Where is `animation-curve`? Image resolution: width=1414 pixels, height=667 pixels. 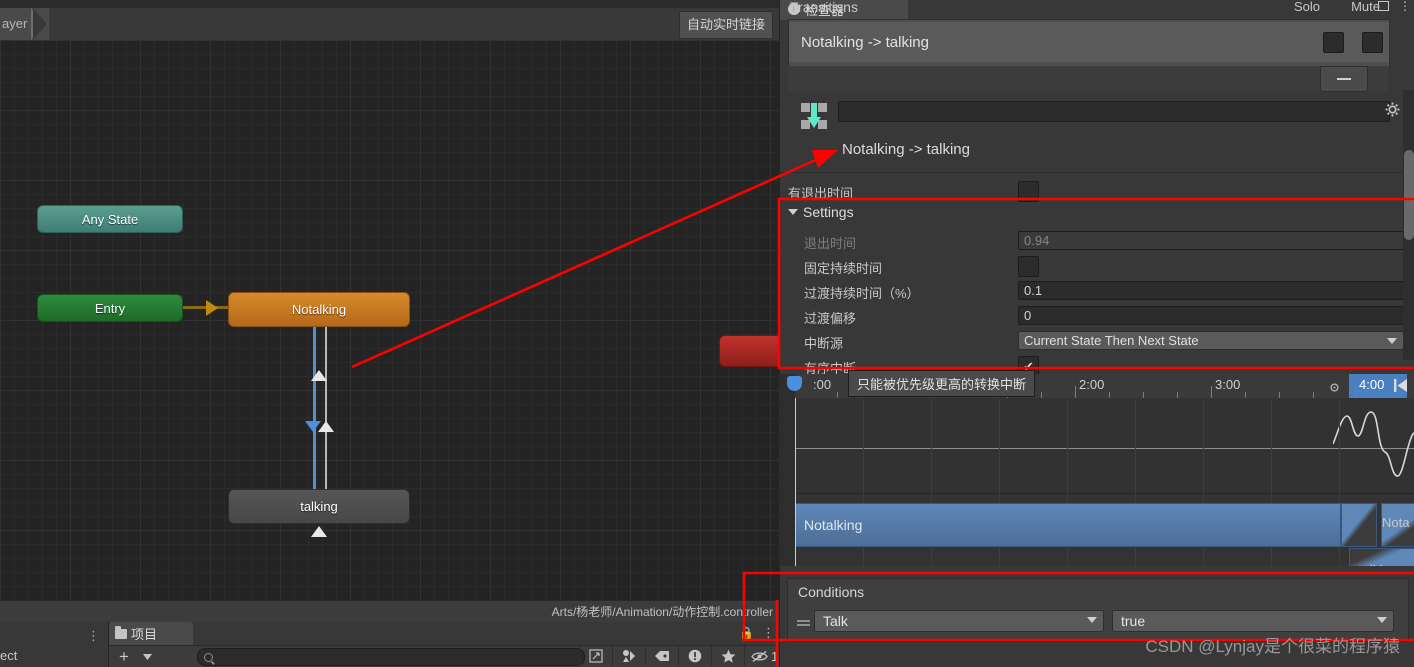
animation-curve is located at coordinates (1373, 444).